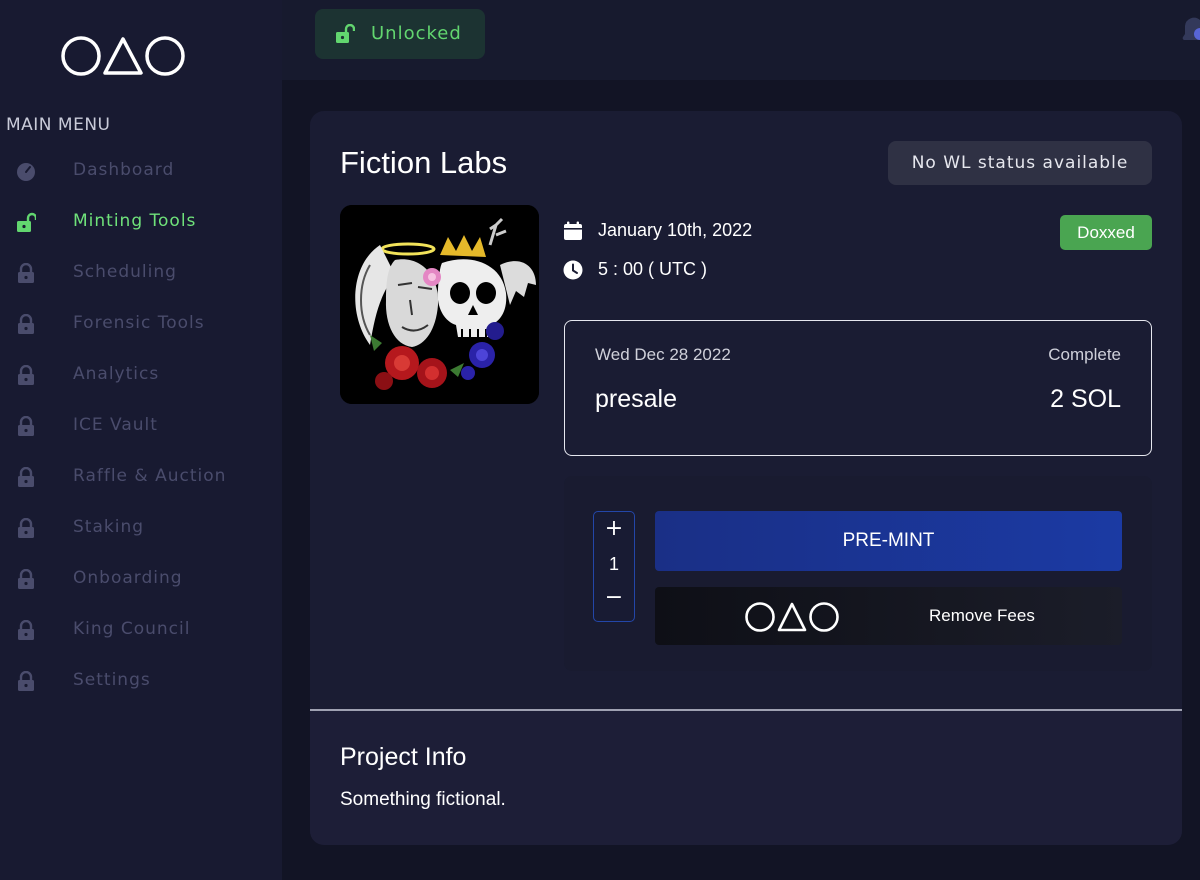 This screenshot has width=1200, height=880. What do you see at coordinates (135, 221) in the screenshot?
I see `sidebar-item-label: Minting Tools` at bounding box center [135, 221].